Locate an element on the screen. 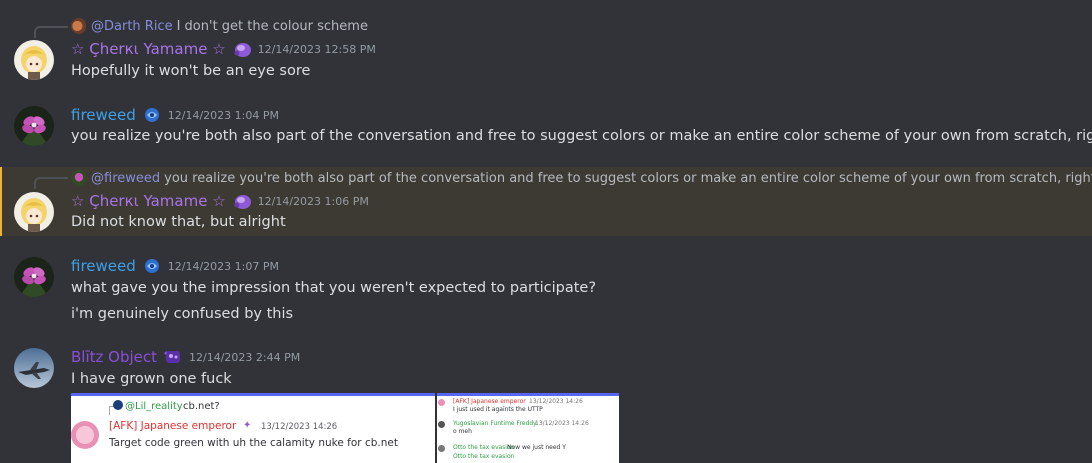 This screenshot has height=463, width=1092. timestamp: 12/14/2023 12:58 PM is located at coordinates (317, 49).